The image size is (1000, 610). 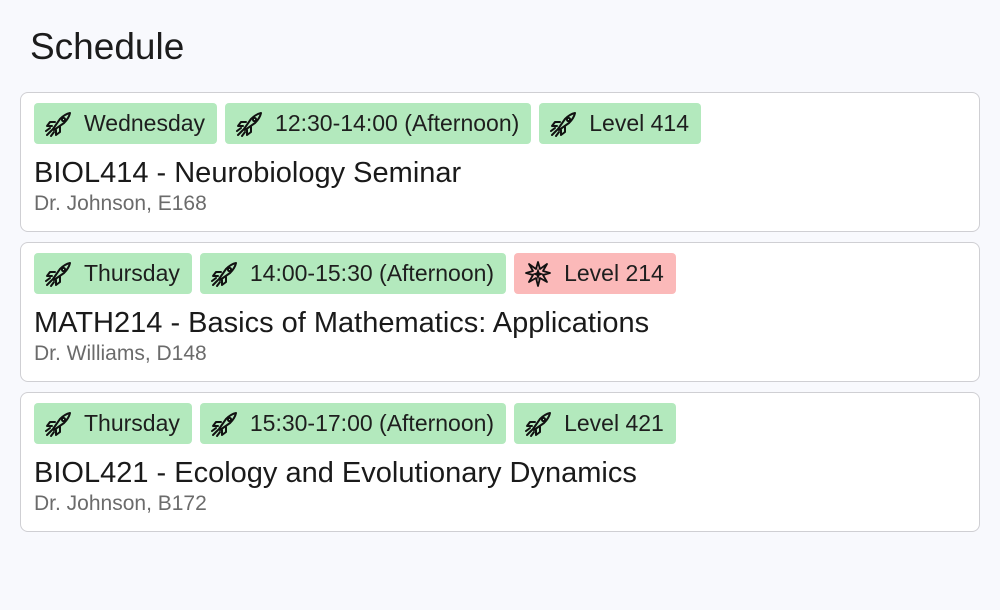 What do you see at coordinates (120, 353) in the screenshot?
I see `course-instructor-room: Dr. Williams, D148` at bounding box center [120, 353].